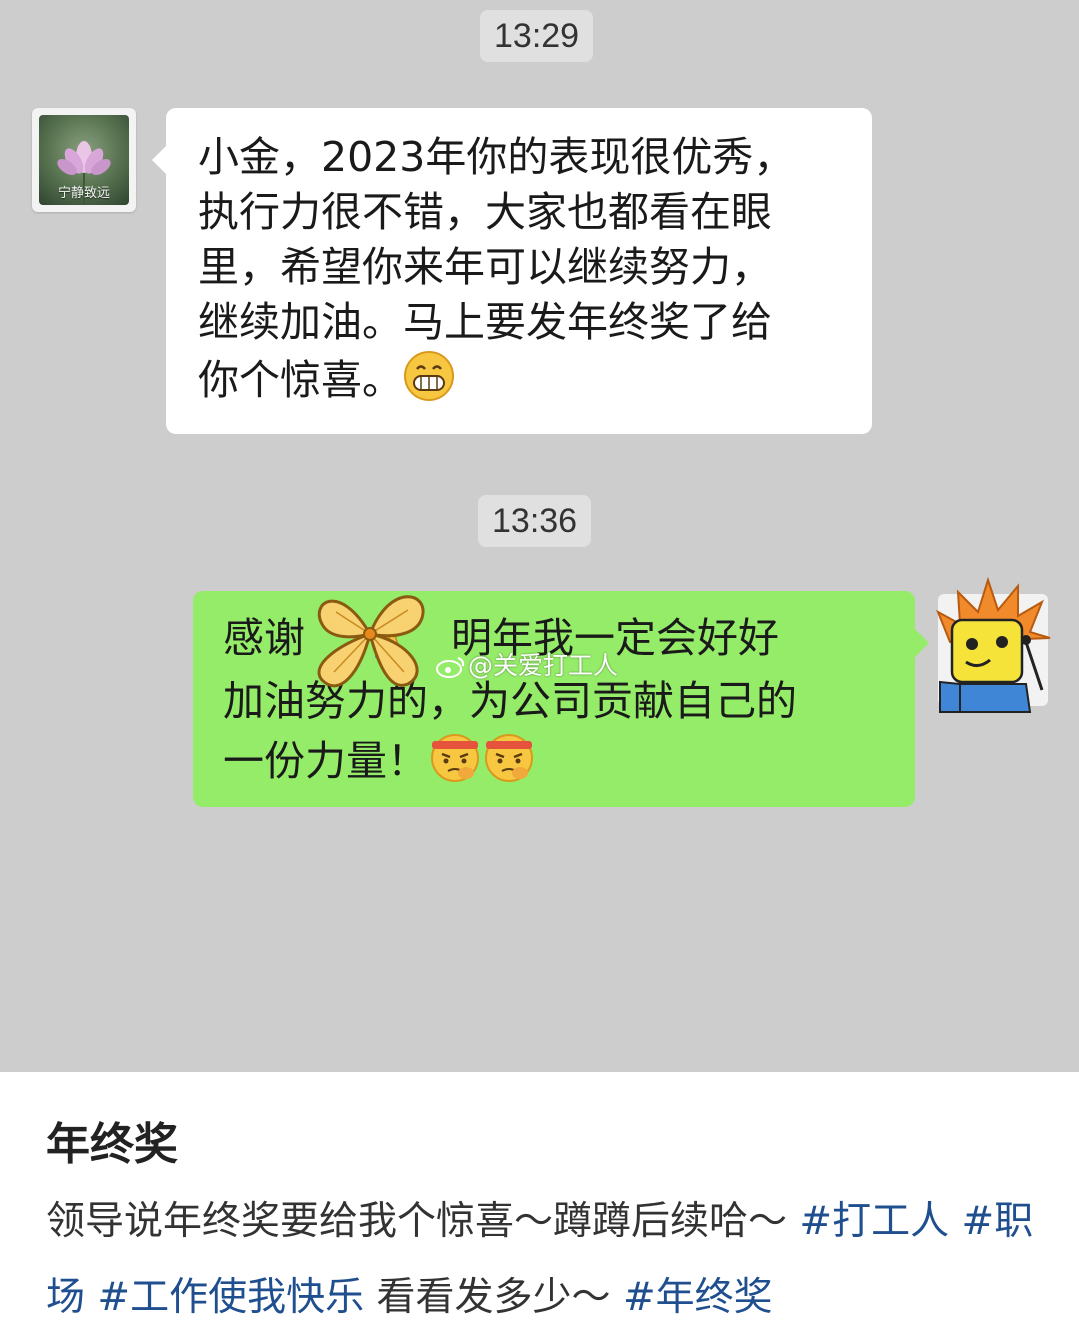 The width and height of the screenshot is (1079, 1336). What do you see at coordinates (992, 643) in the screenshot?
I see `own-avatar` at bounding box center [992, 643].